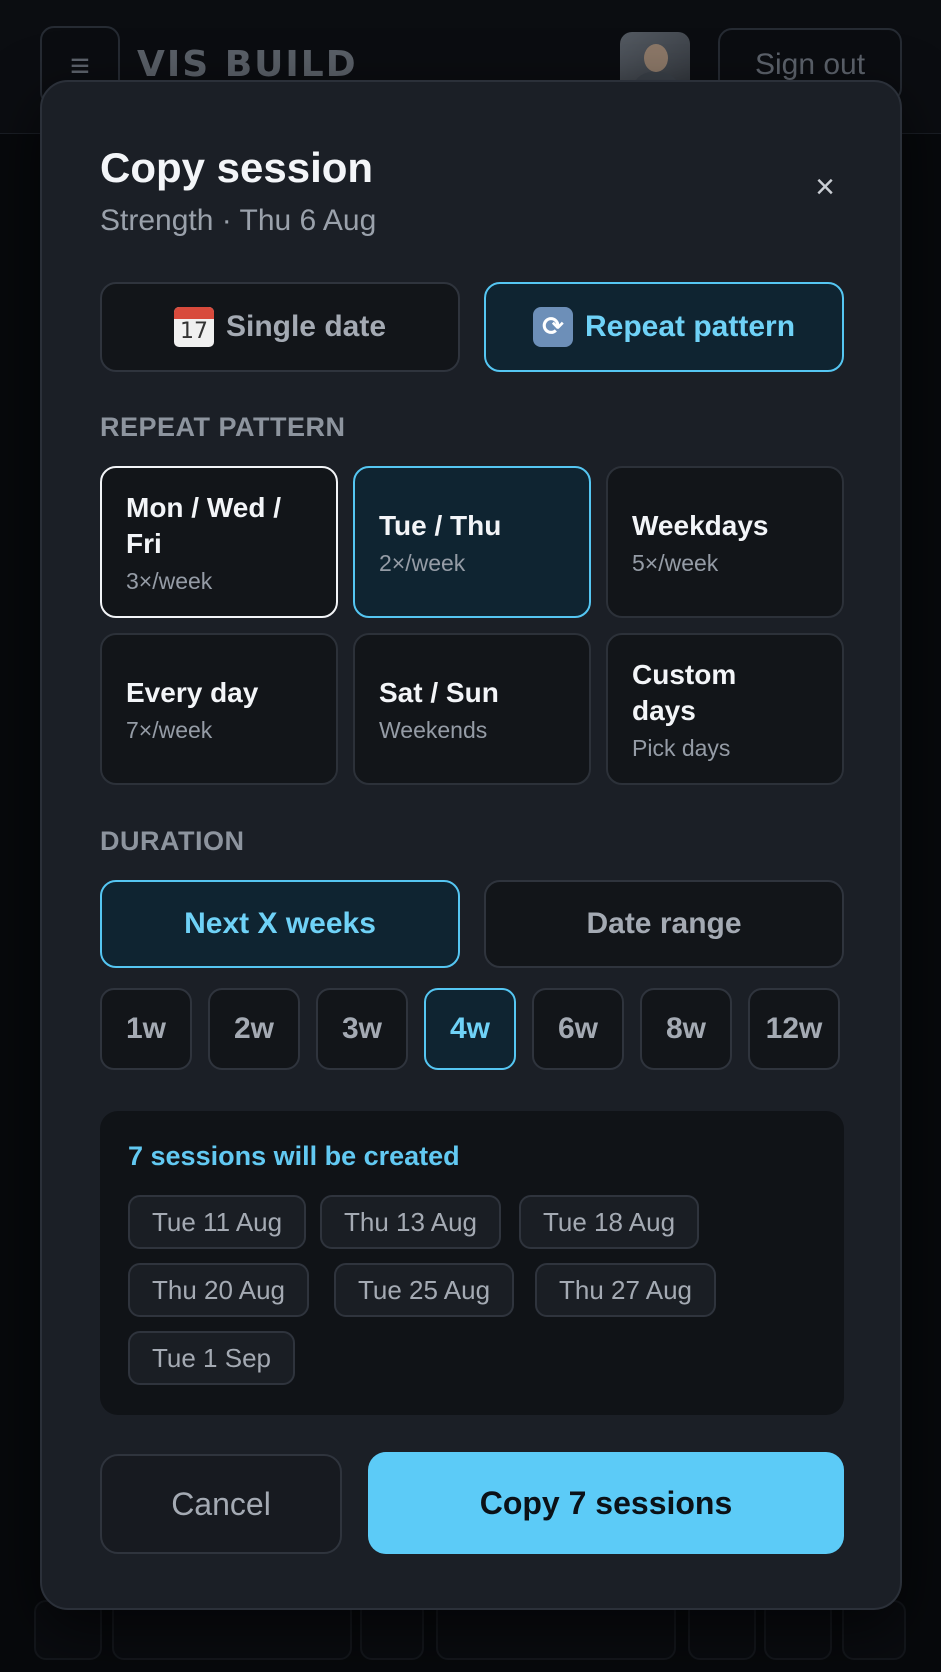 The width and height of the screenshot is (941, 1672). What do you see at coordinates (725, 542) in the screenshot?
I see `pattern-option-weekdays: Weekdays 5×/week` at bounding box center [725, 542].